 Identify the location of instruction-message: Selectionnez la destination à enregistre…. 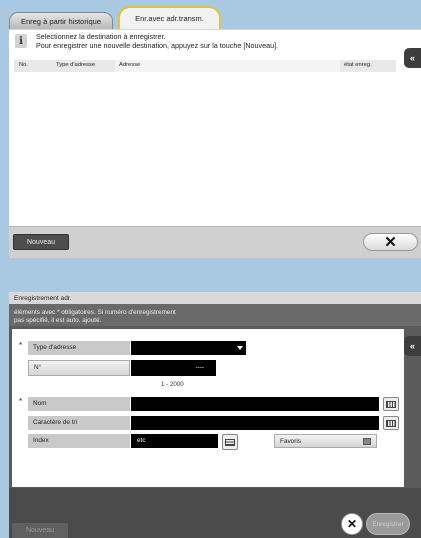
(157, 41).